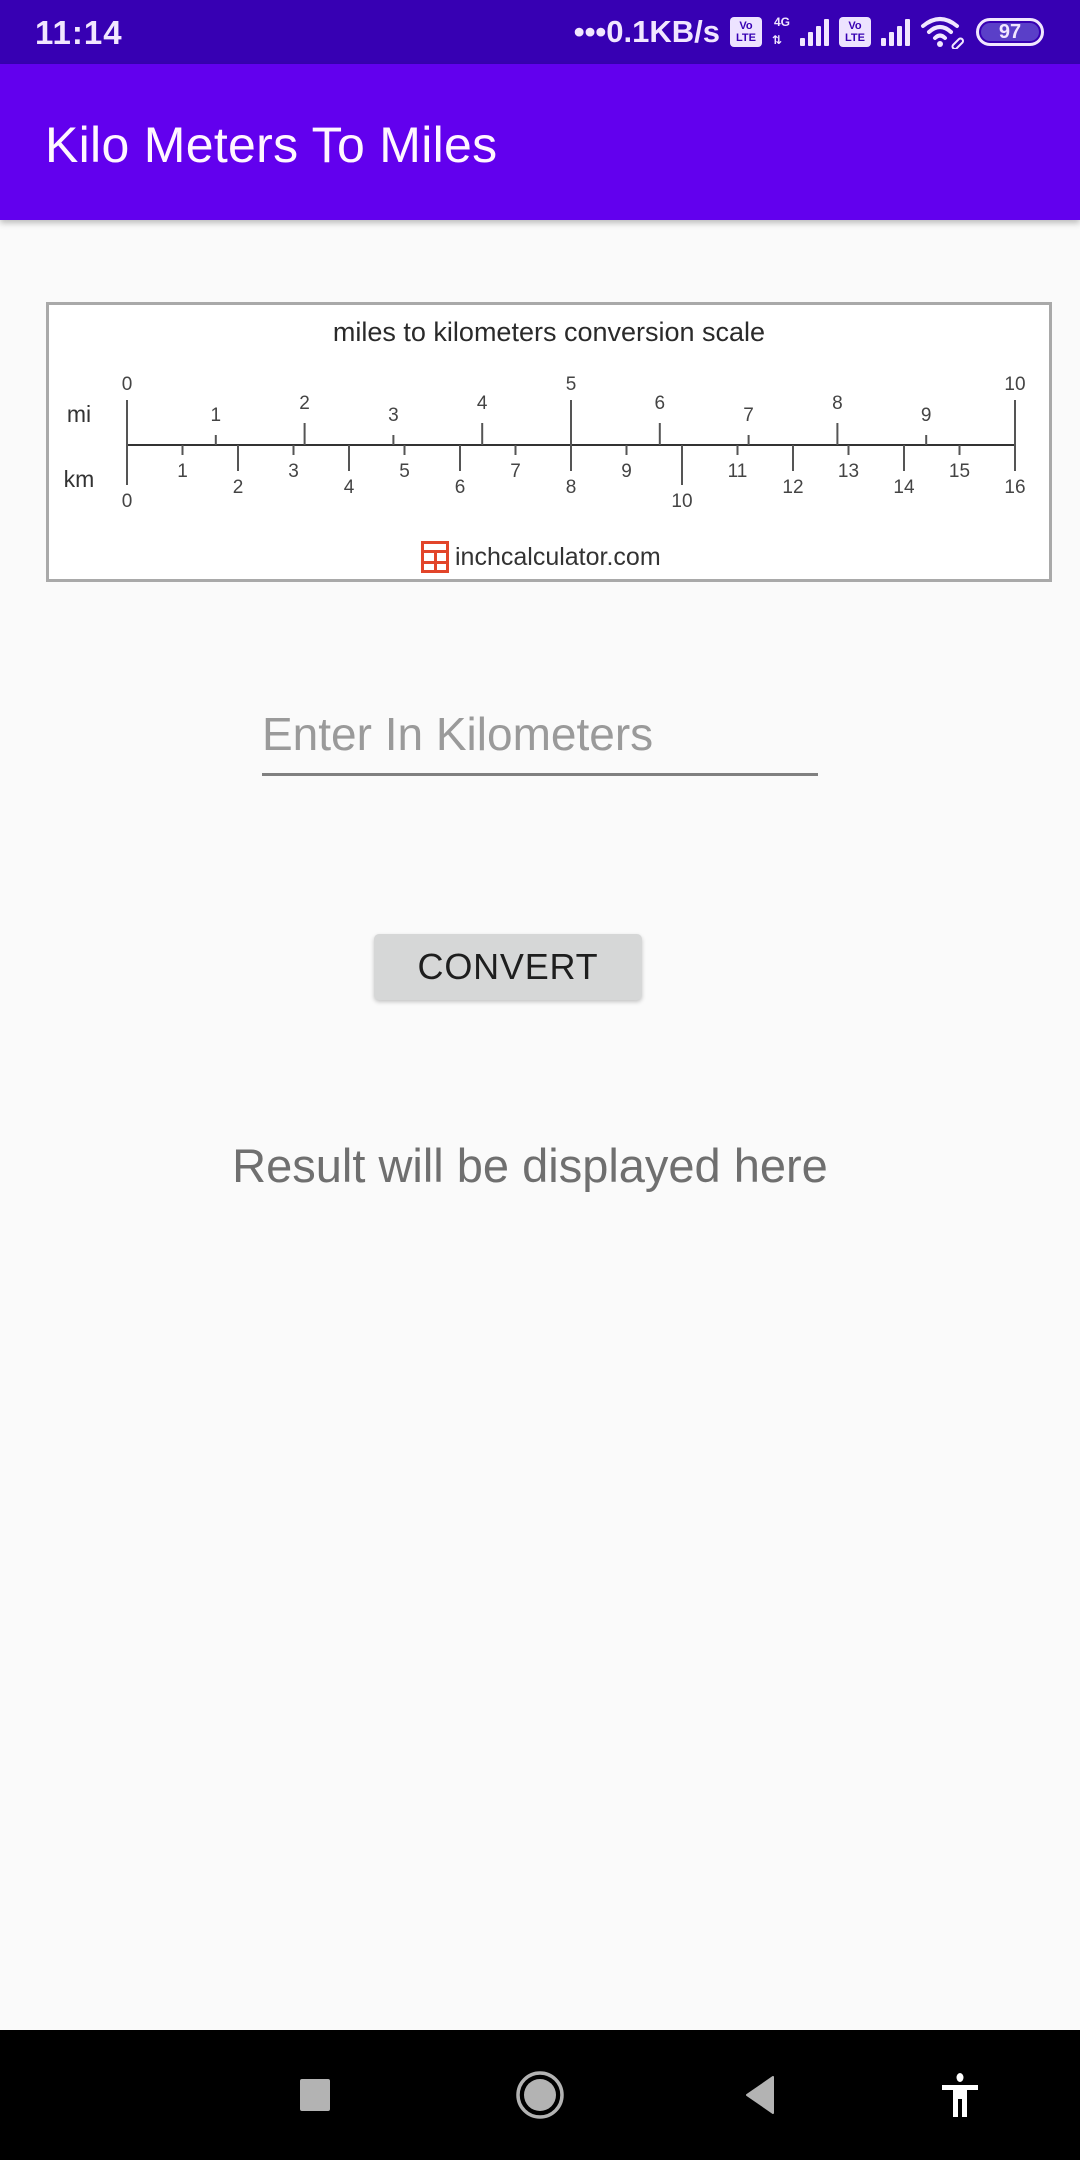 The image size is (1080, 2160). I want to click on km-tick-label: 9, so click(626, 471).